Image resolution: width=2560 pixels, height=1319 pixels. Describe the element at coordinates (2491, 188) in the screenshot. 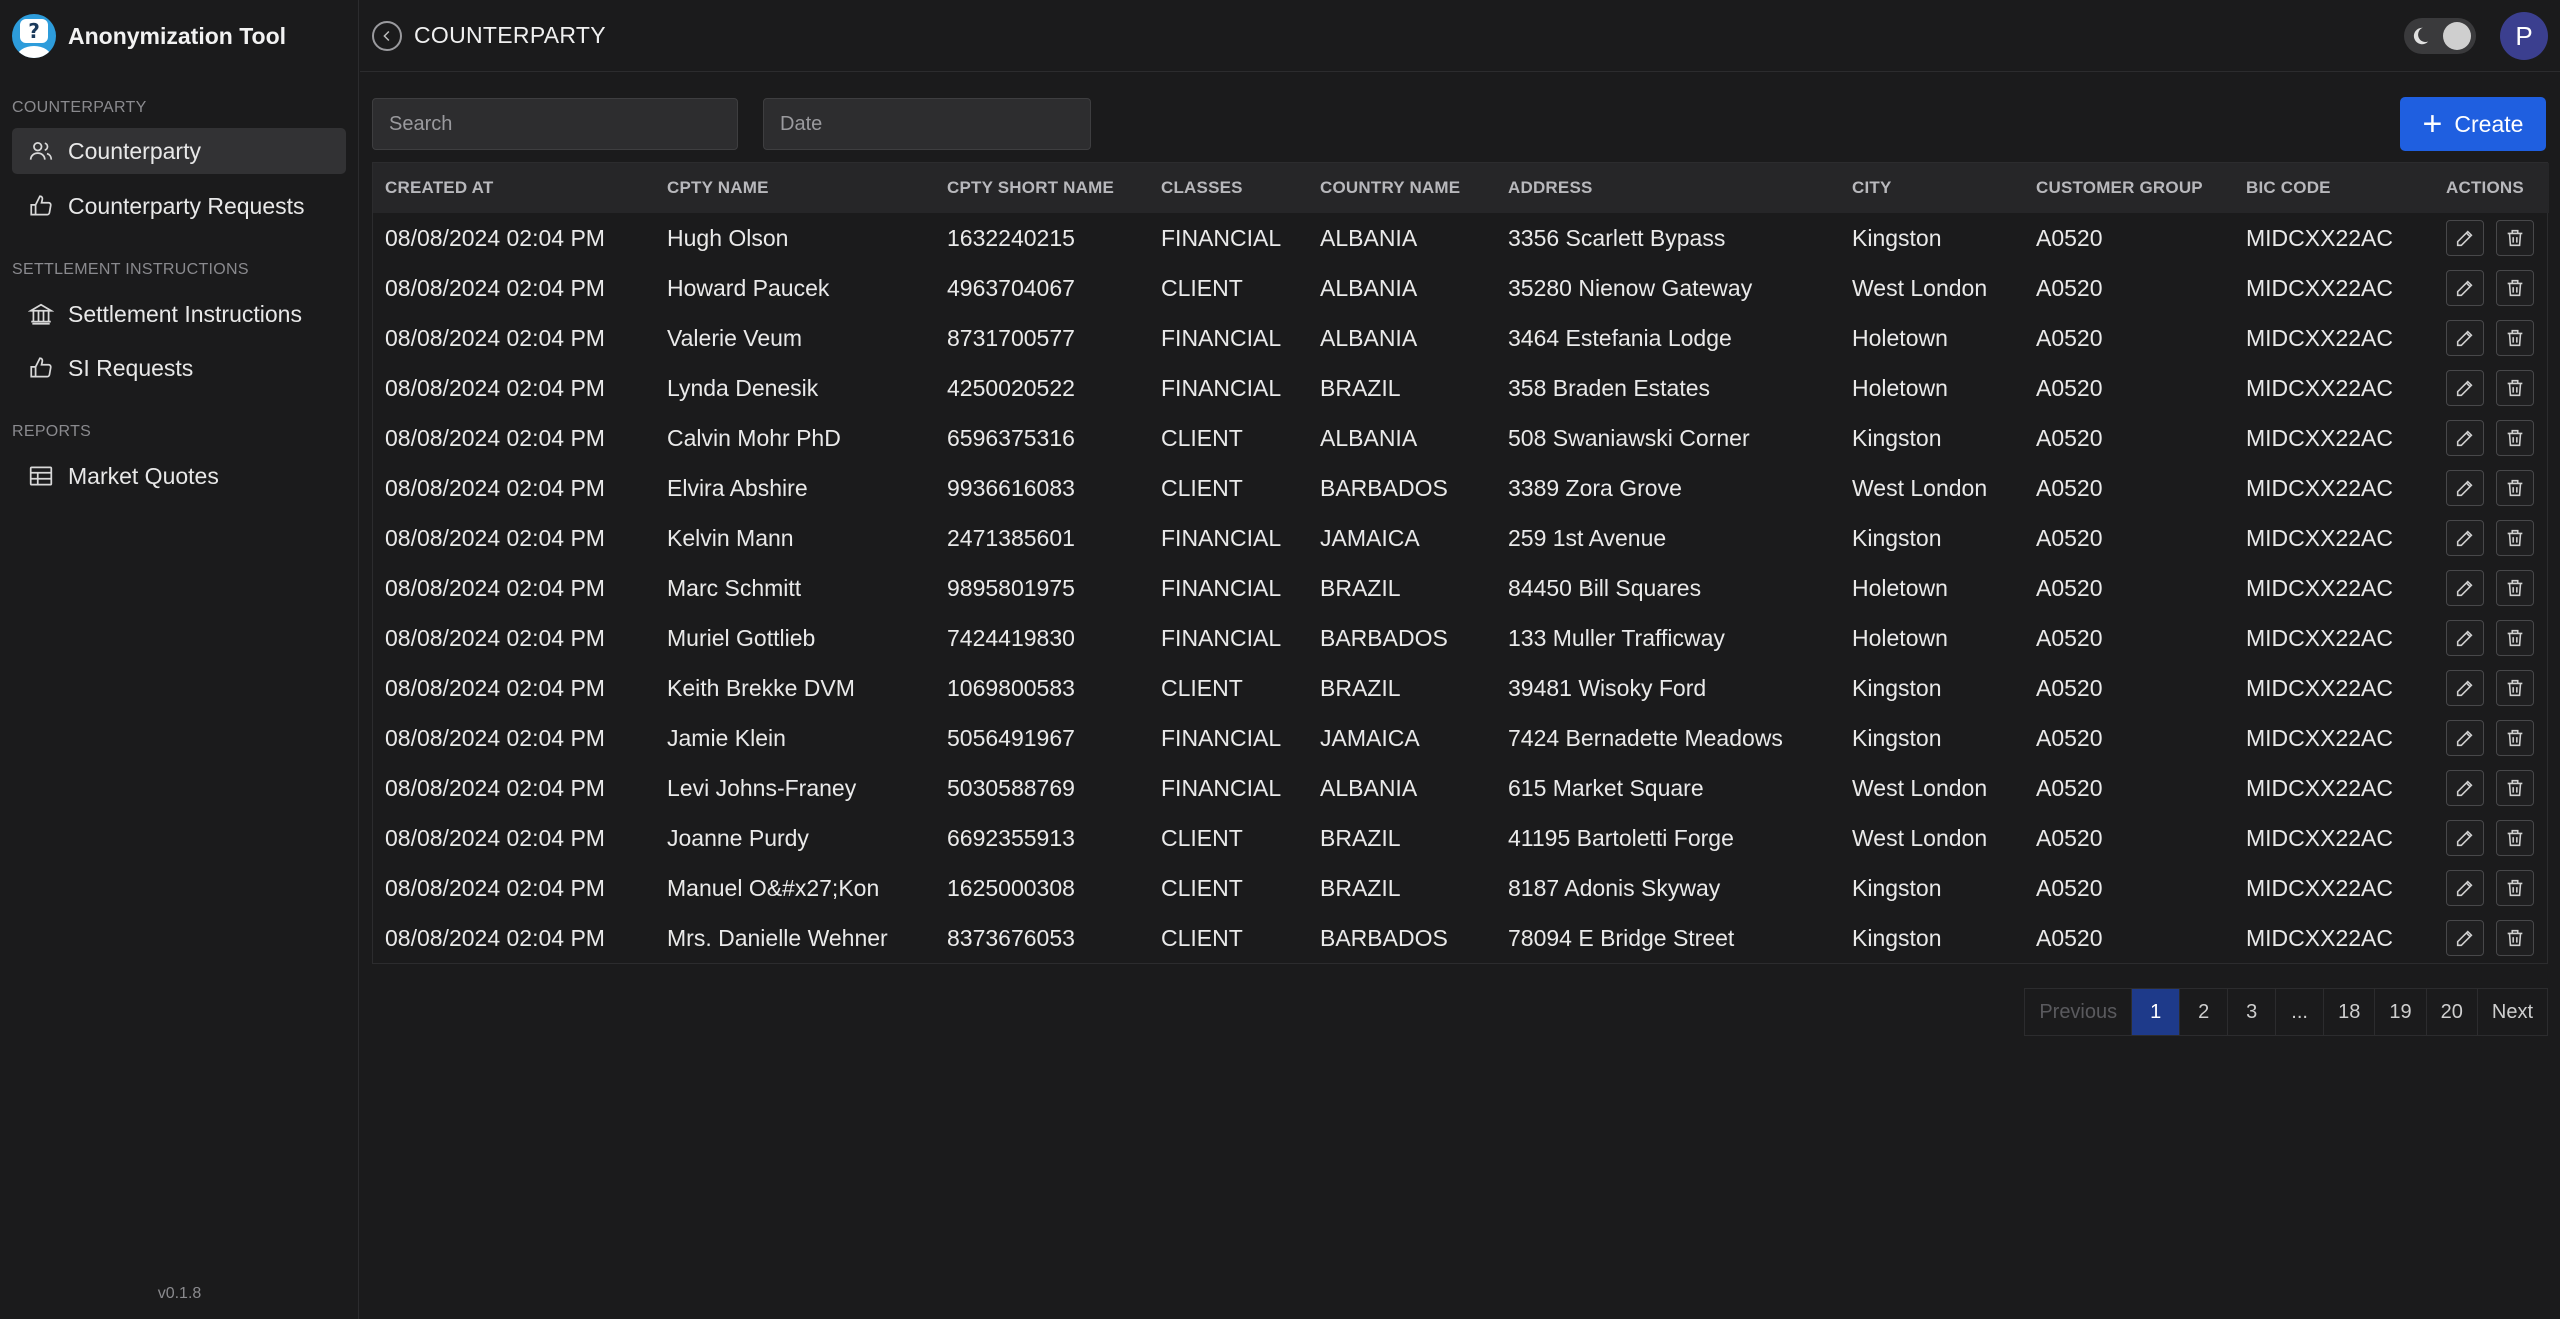

I see `column-header: ACTIONS` at that location.